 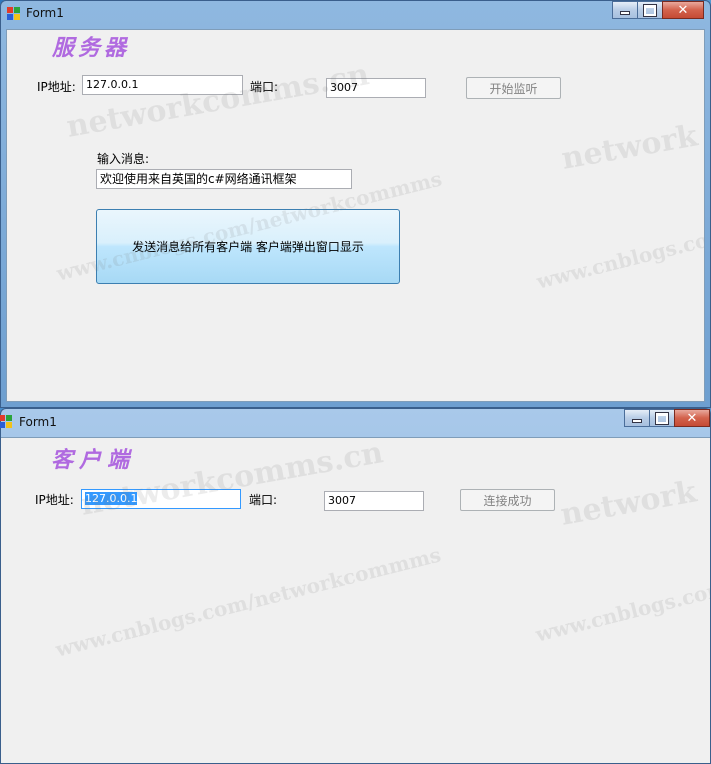 I want to click on watermark-networkcomms: networkcomms.cn, so click(x=217, y=101).